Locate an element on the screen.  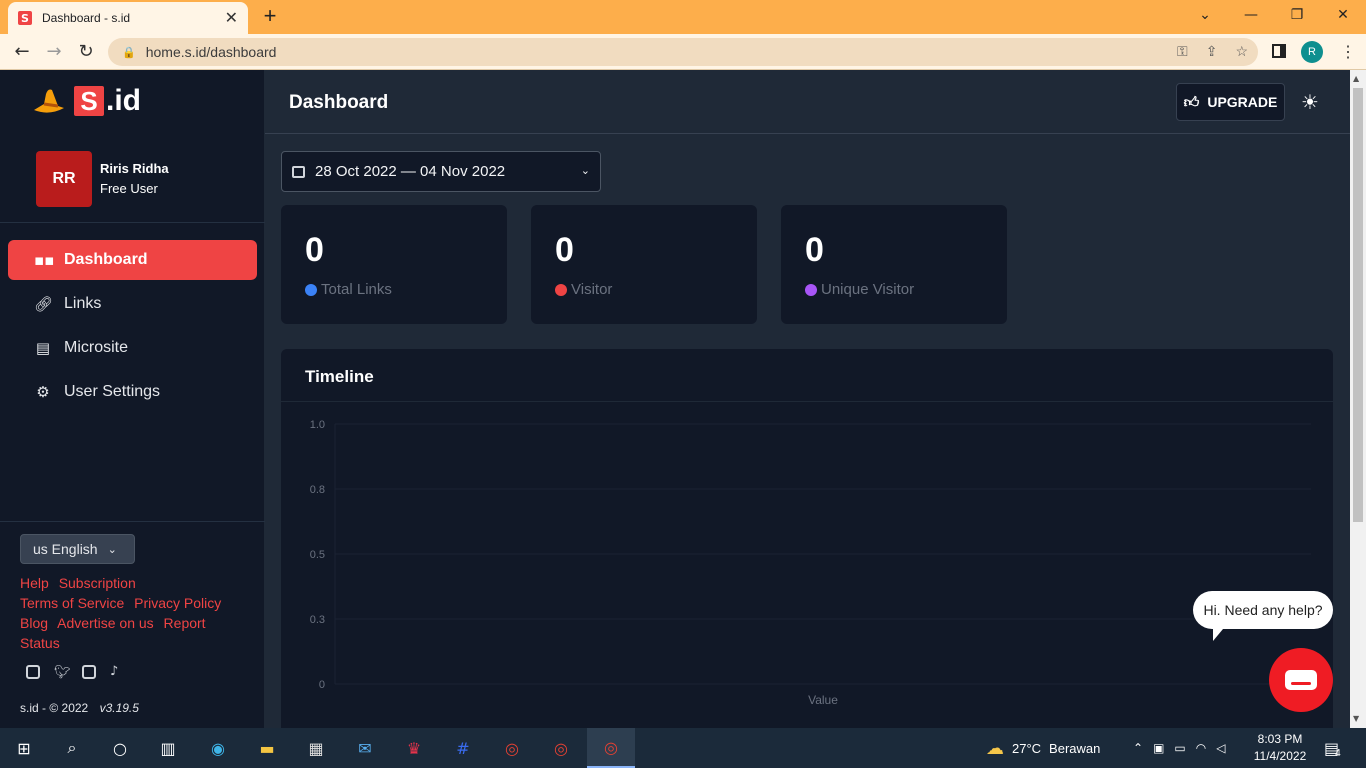
copyright-text: s.id - © 2022 is located at coordinates (54, 708).